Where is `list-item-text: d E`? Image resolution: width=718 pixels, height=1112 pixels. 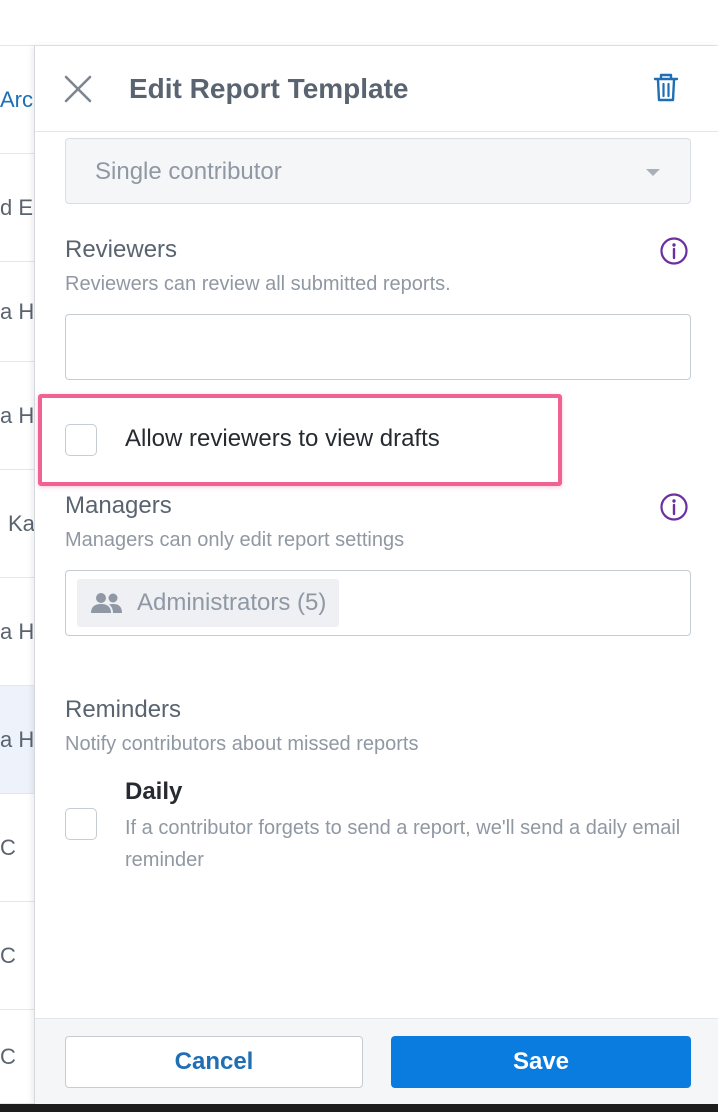 list-item-text: d E is located at coordinates (17, 207).